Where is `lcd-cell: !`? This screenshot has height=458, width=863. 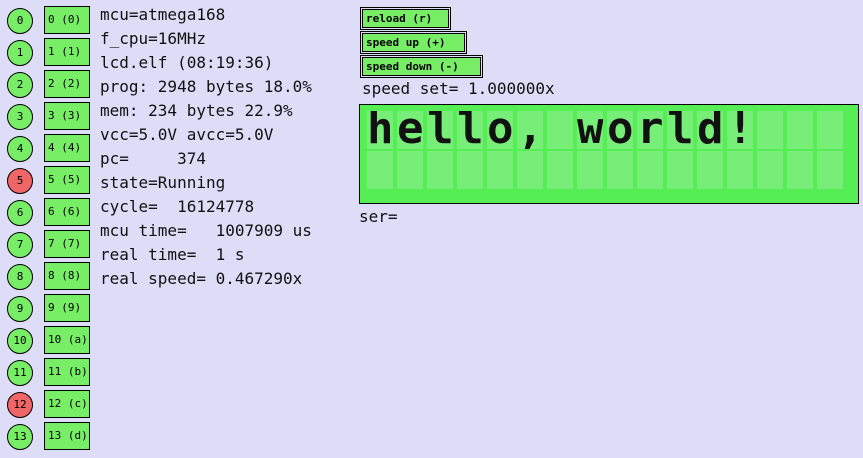 lcd-cell: ! is located at coordinates (740, 130).